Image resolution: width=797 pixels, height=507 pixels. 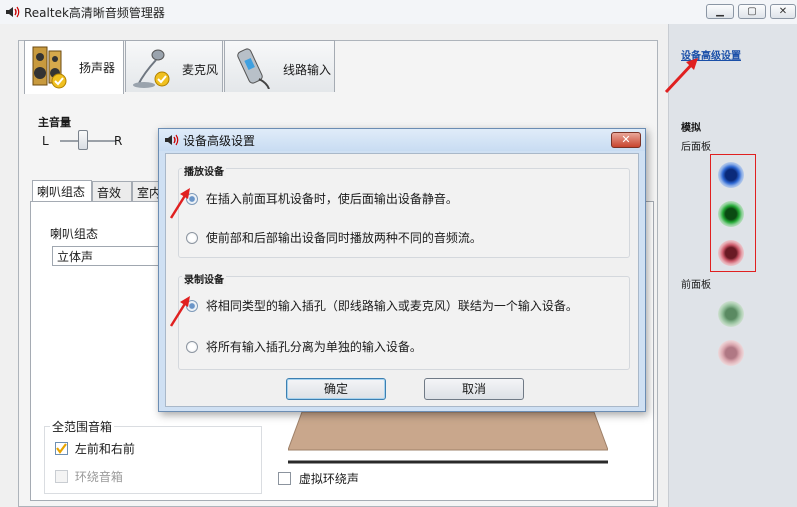 What do you see at coordinates (404, 323) in the screenshot?
I see `record-group` at bounding box center [404, 323].